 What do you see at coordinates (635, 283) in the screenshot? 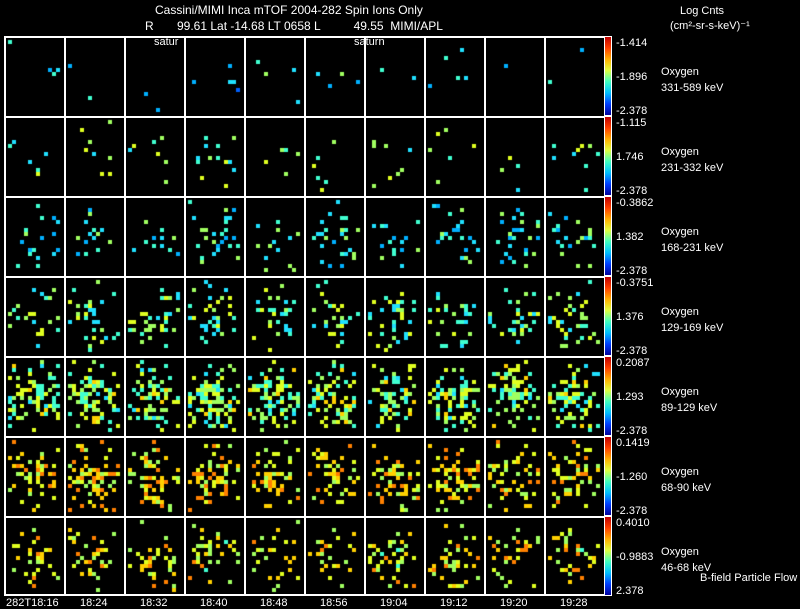
I see `colorbar-max: -0.3751` at bounding box center [635, 283].